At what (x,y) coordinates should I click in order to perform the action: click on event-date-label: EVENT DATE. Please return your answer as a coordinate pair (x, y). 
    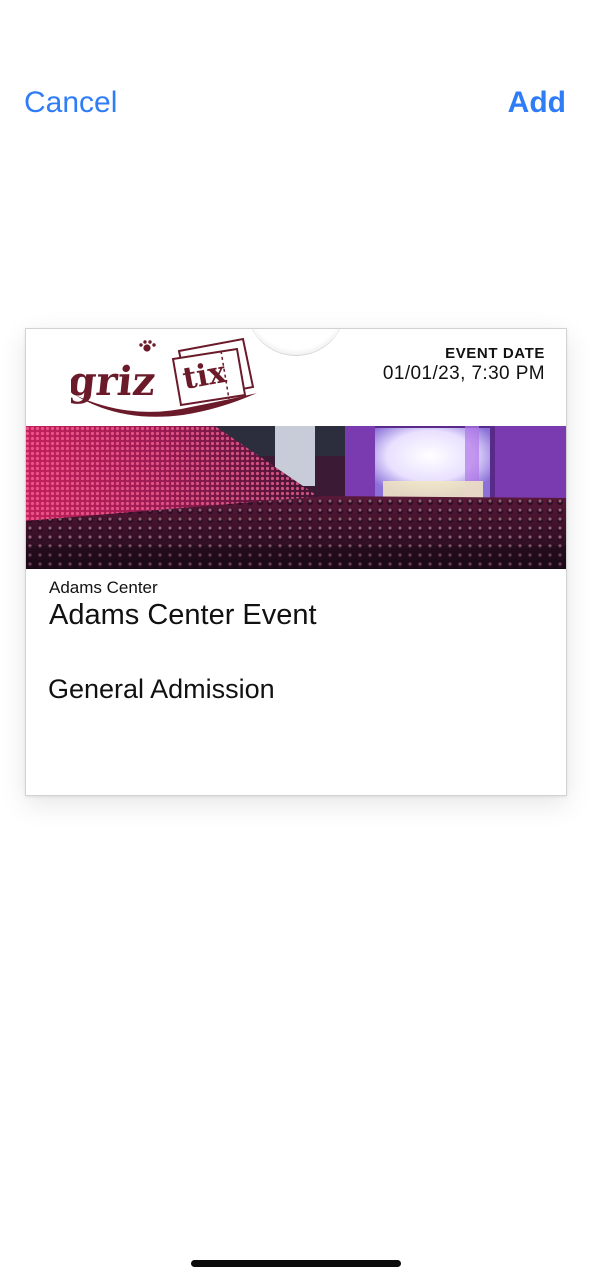
    Looking at the image, I should click on (495, 353).